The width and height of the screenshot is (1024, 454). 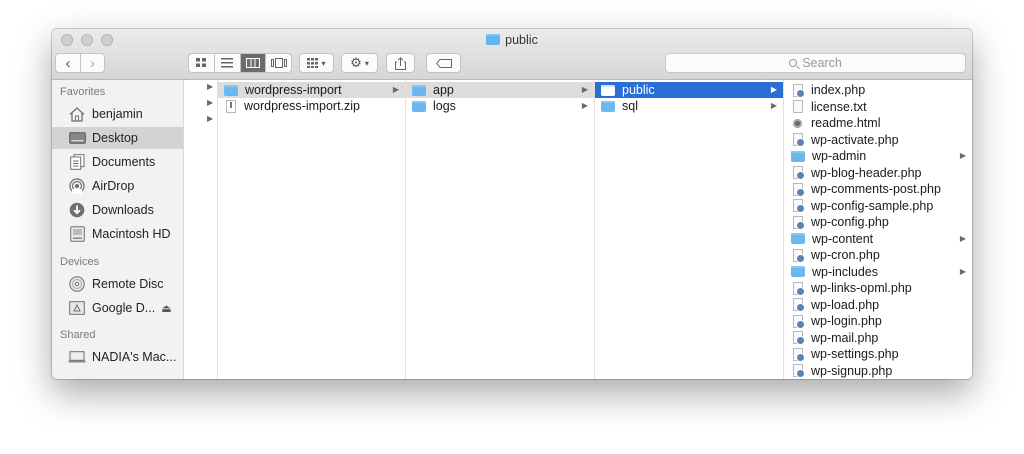 I want to click on file-name: app, so click(x=443, y=90).